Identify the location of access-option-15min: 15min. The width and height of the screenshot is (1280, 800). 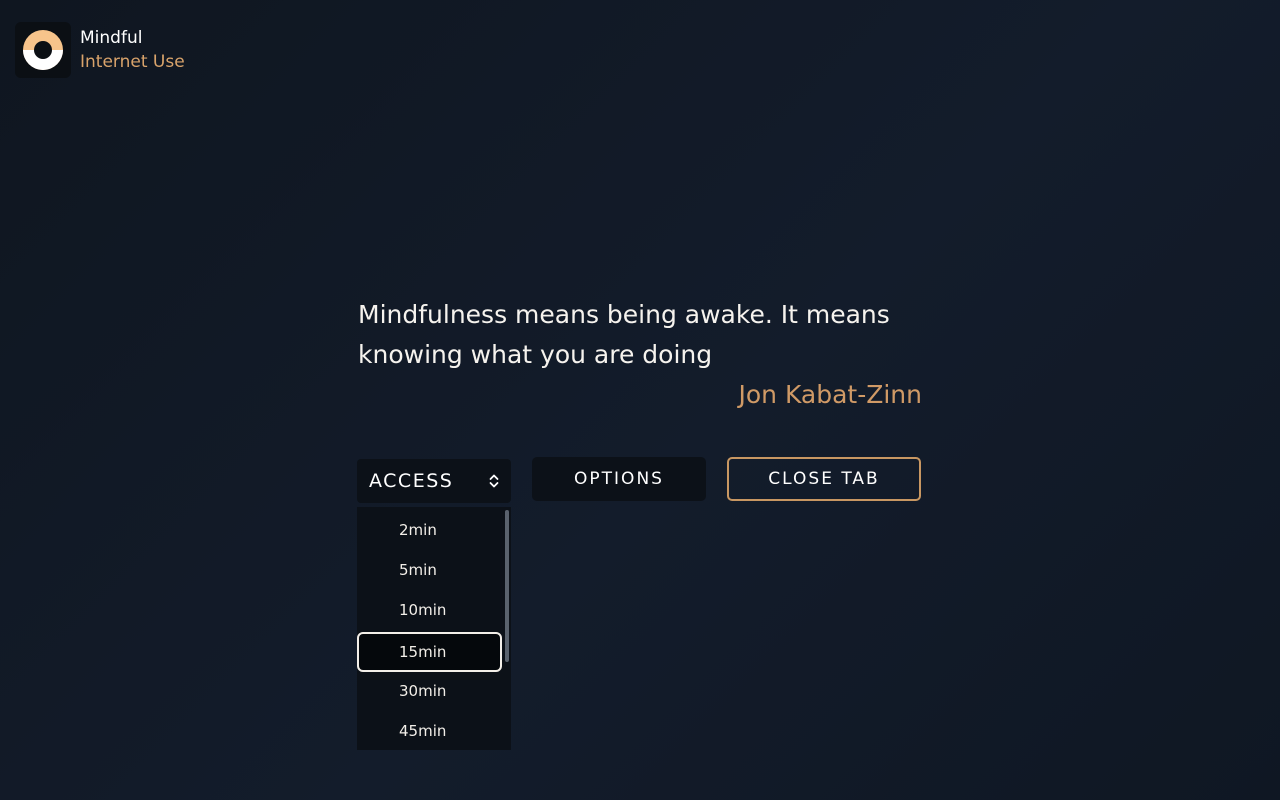
(429, 652).